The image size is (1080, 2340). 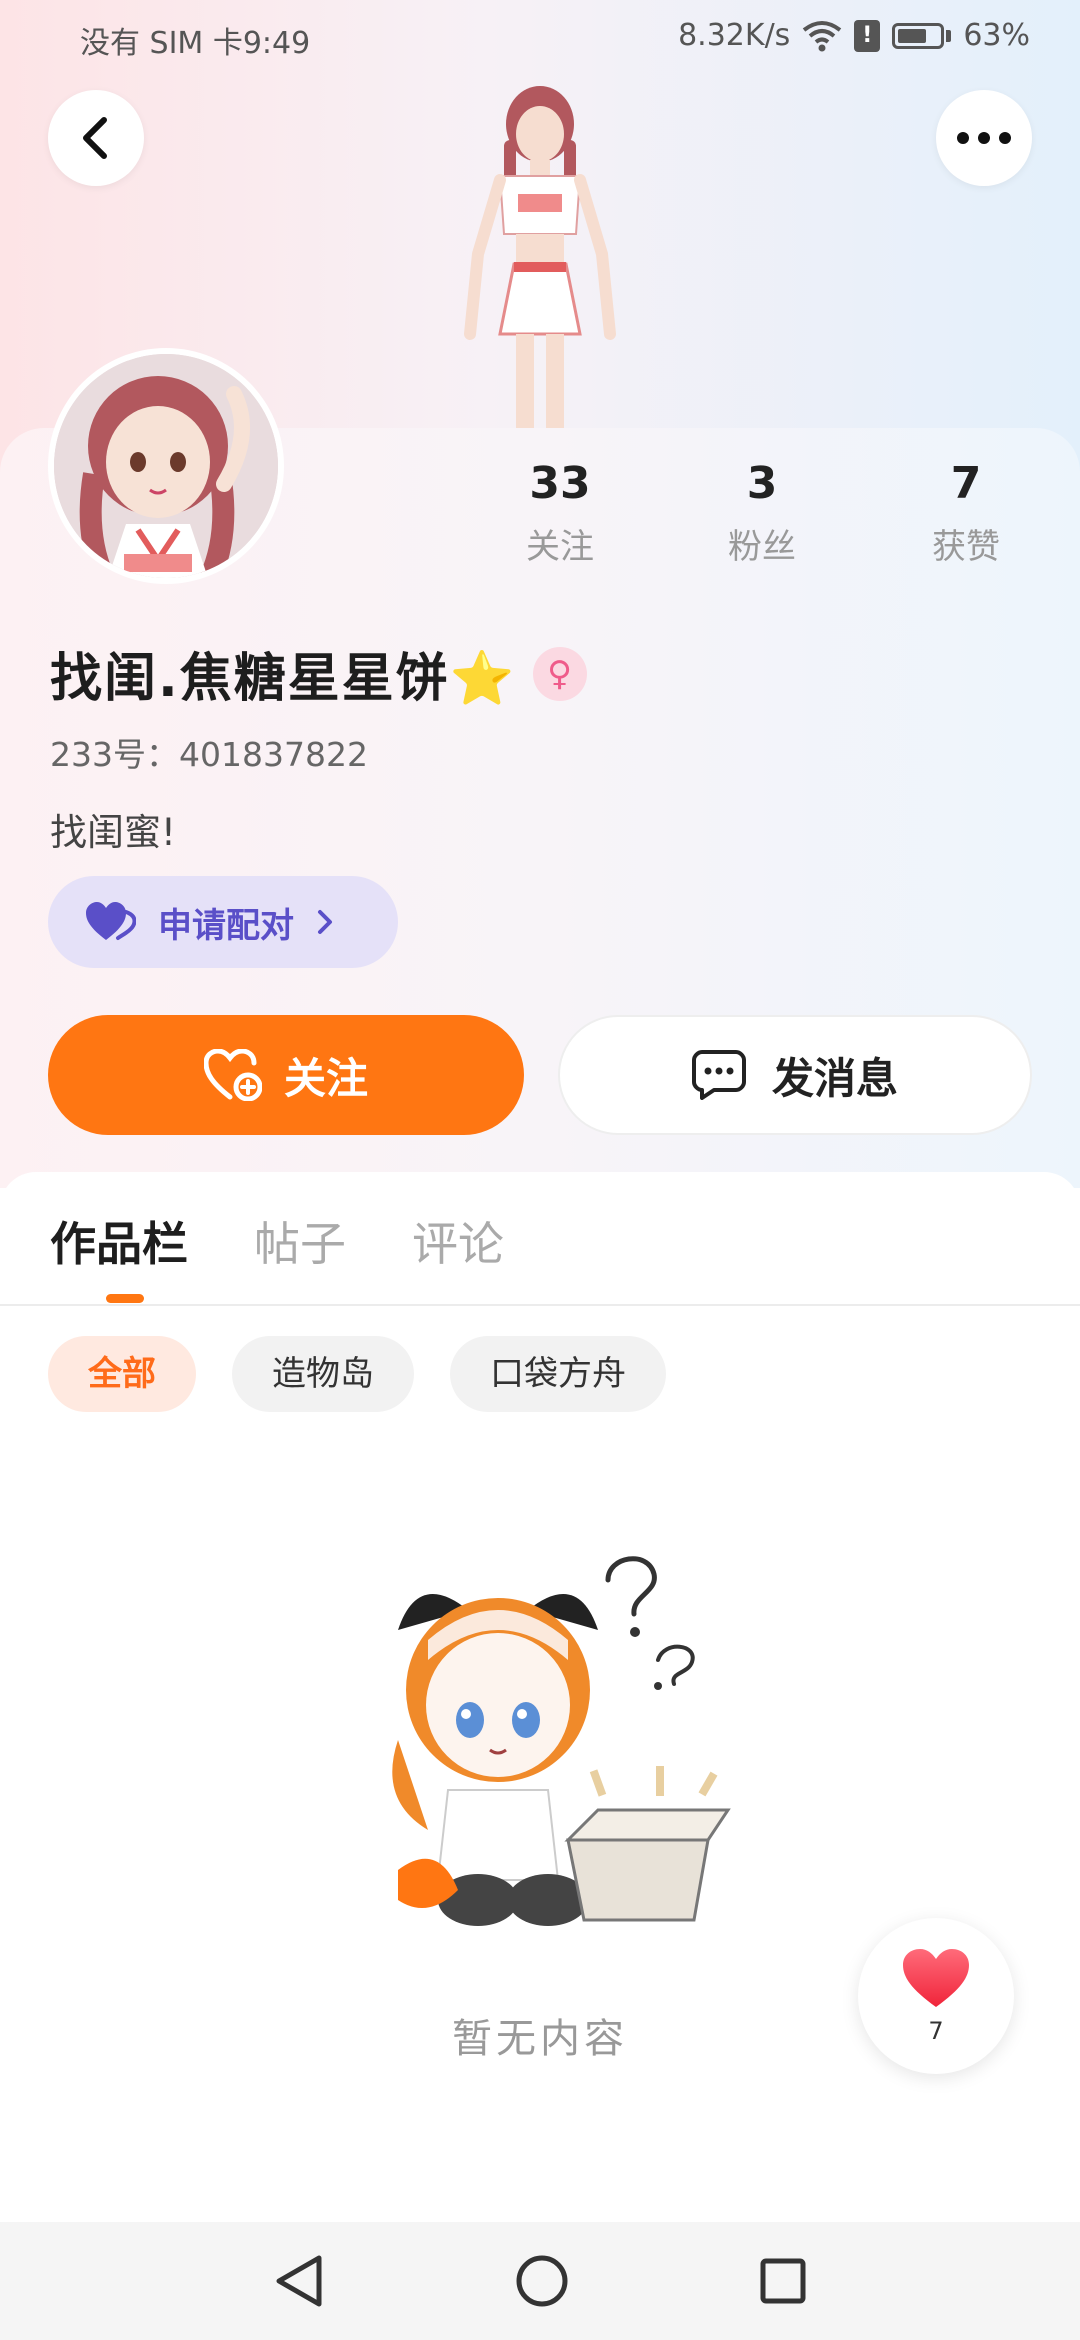 I want to click on stat-likes: 7 获赞, so click(x=966, y=513).